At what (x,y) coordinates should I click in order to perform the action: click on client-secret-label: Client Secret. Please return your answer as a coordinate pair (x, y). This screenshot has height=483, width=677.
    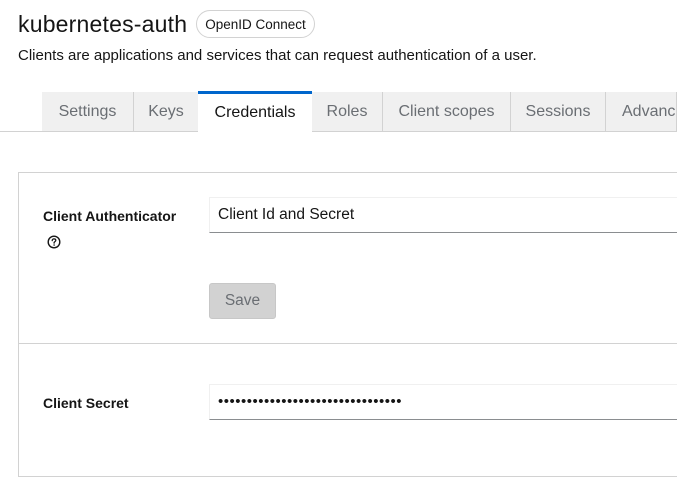
    Looking at the image, I should click on (86, 403).